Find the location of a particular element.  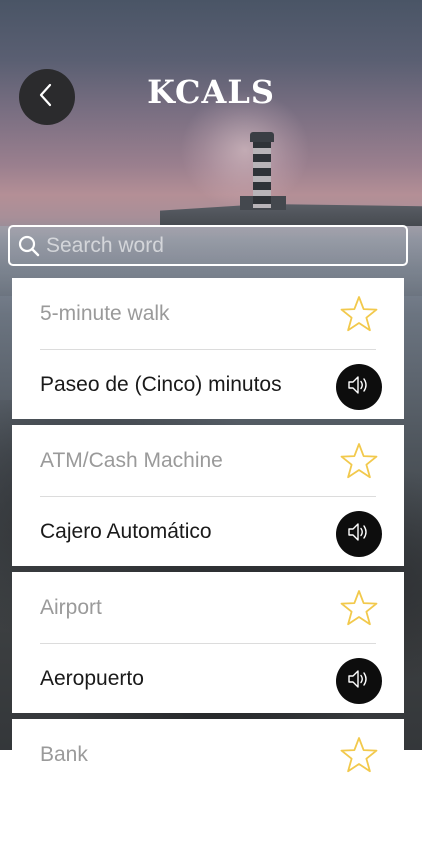

spanish-phrase: Paseo de (Cinco) minutos is located at coordinates (161, 384).